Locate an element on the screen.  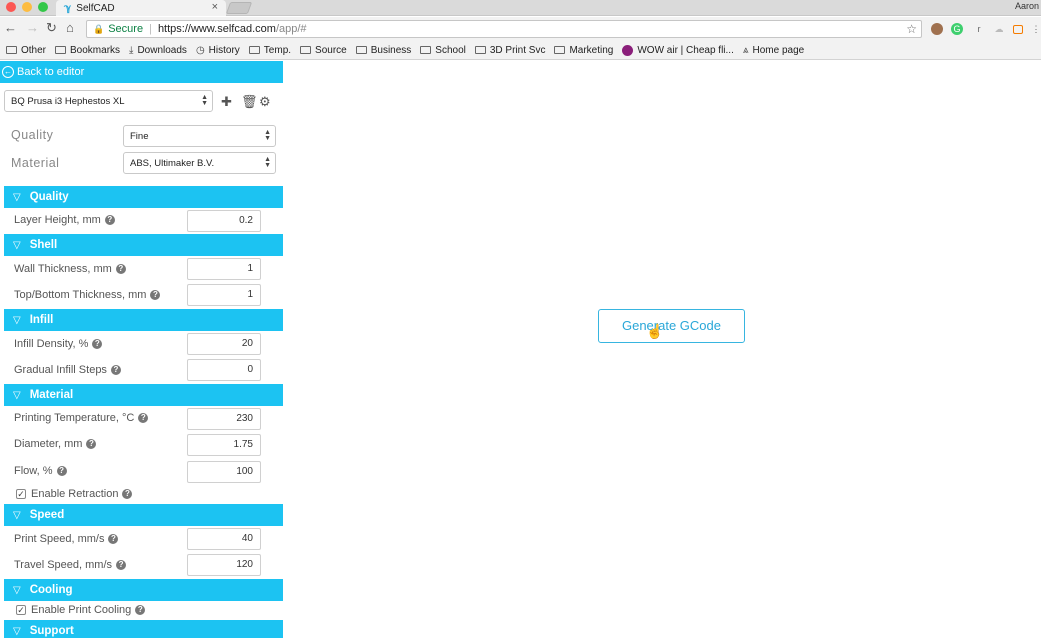
add-printer-icon: ✚ is located at coordinates (226, 102).